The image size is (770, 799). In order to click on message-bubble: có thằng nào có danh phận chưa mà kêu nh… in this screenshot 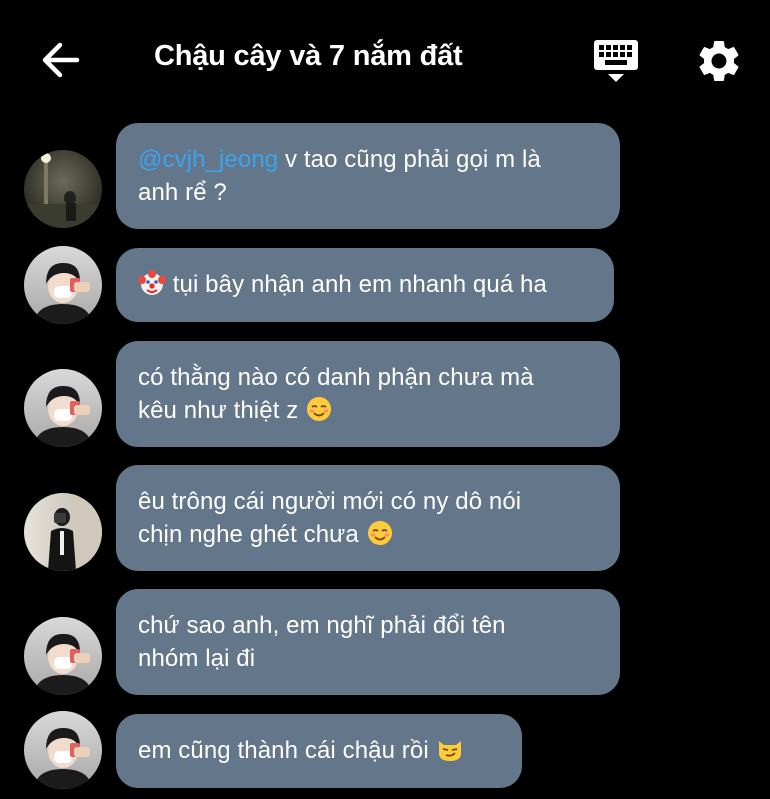, I will do `click(368, 394)`.